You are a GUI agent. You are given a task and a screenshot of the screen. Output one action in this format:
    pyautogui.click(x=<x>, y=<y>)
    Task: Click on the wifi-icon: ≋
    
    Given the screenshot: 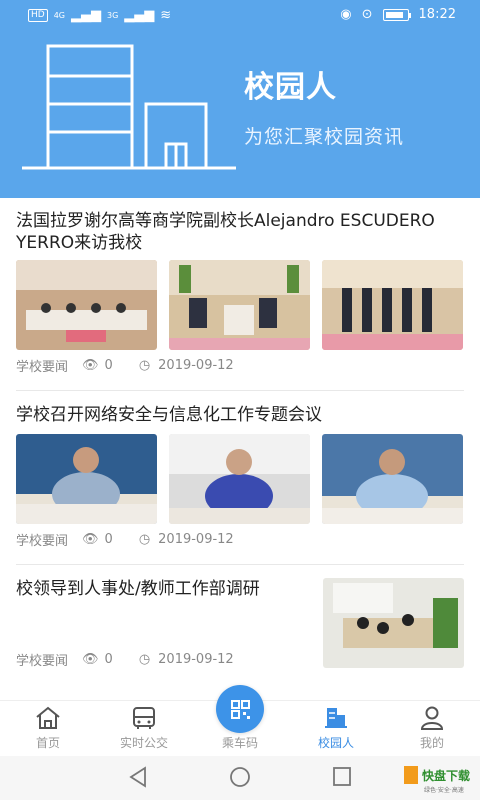 What is the action you would take?
    pyautogui.click(x=166, y=15)
    